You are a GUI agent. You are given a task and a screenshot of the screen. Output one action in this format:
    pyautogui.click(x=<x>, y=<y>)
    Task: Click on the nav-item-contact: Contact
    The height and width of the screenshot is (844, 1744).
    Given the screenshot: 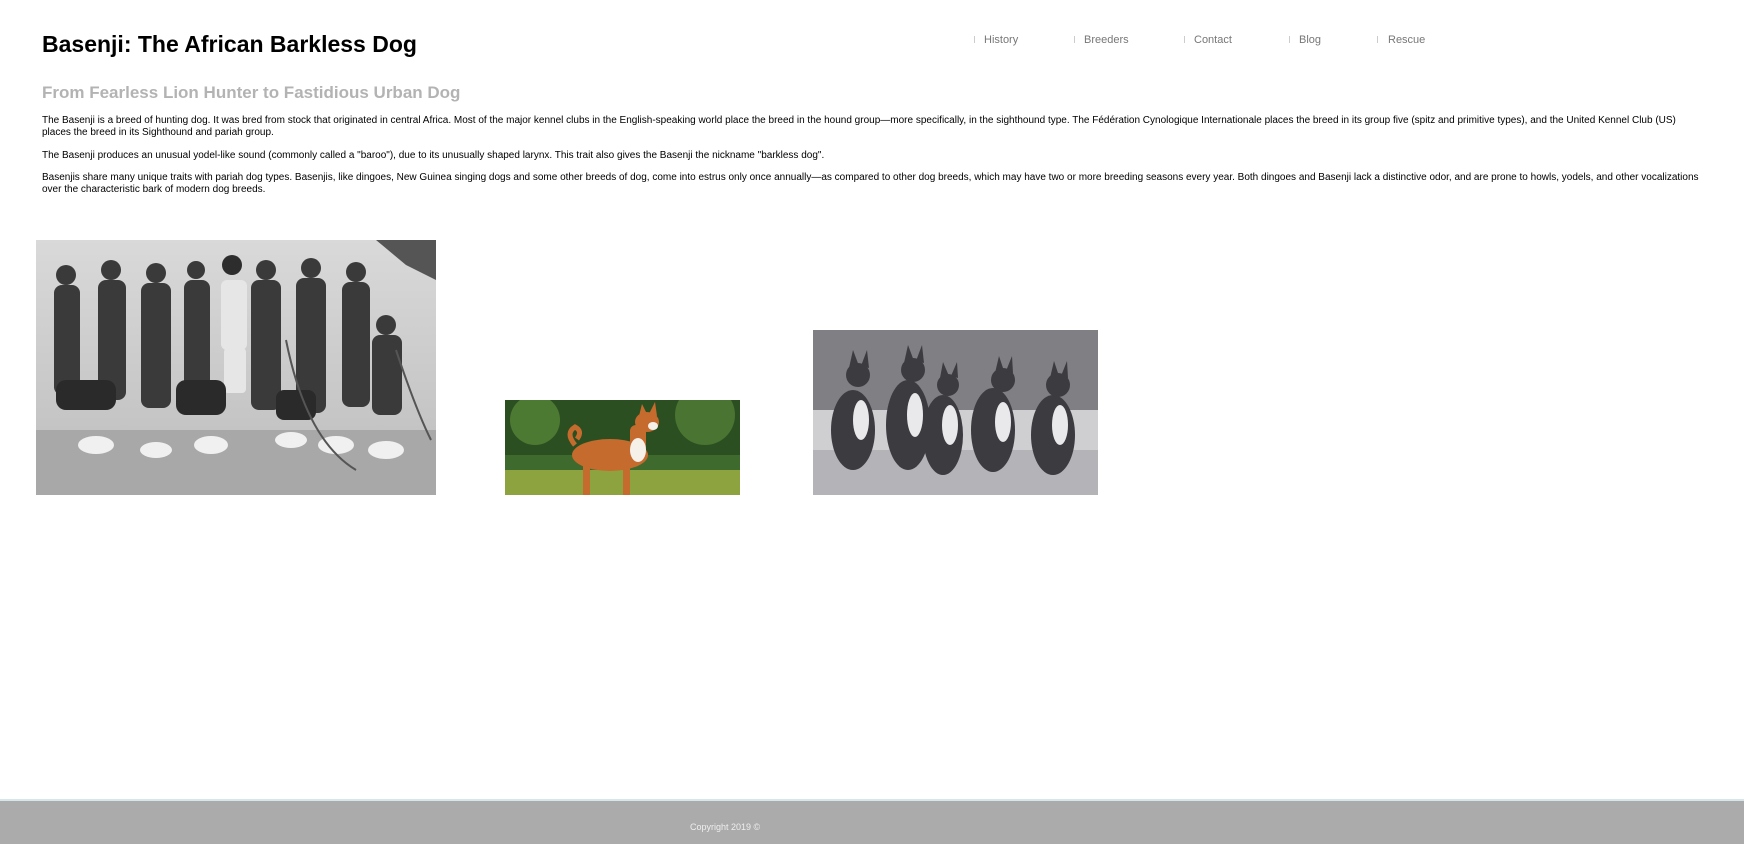 What is the action you would take?
    pyautogui.click(x=1213, y=40)
    